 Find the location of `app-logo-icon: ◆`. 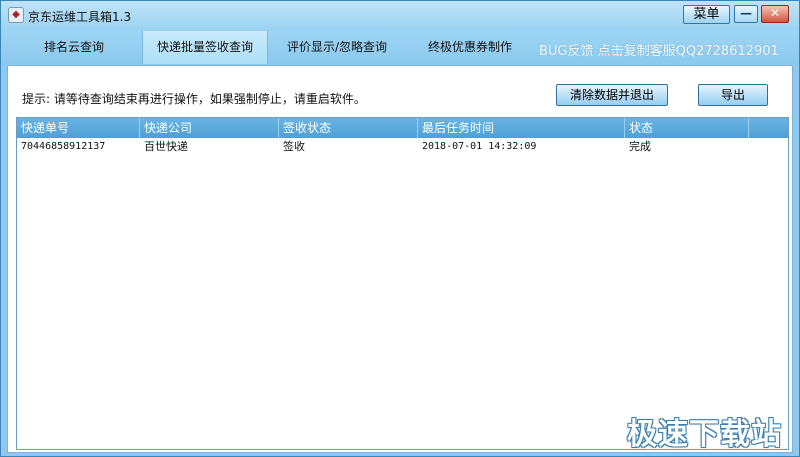

app-logo-icon: ◆ is located at coordinates (16, 15).